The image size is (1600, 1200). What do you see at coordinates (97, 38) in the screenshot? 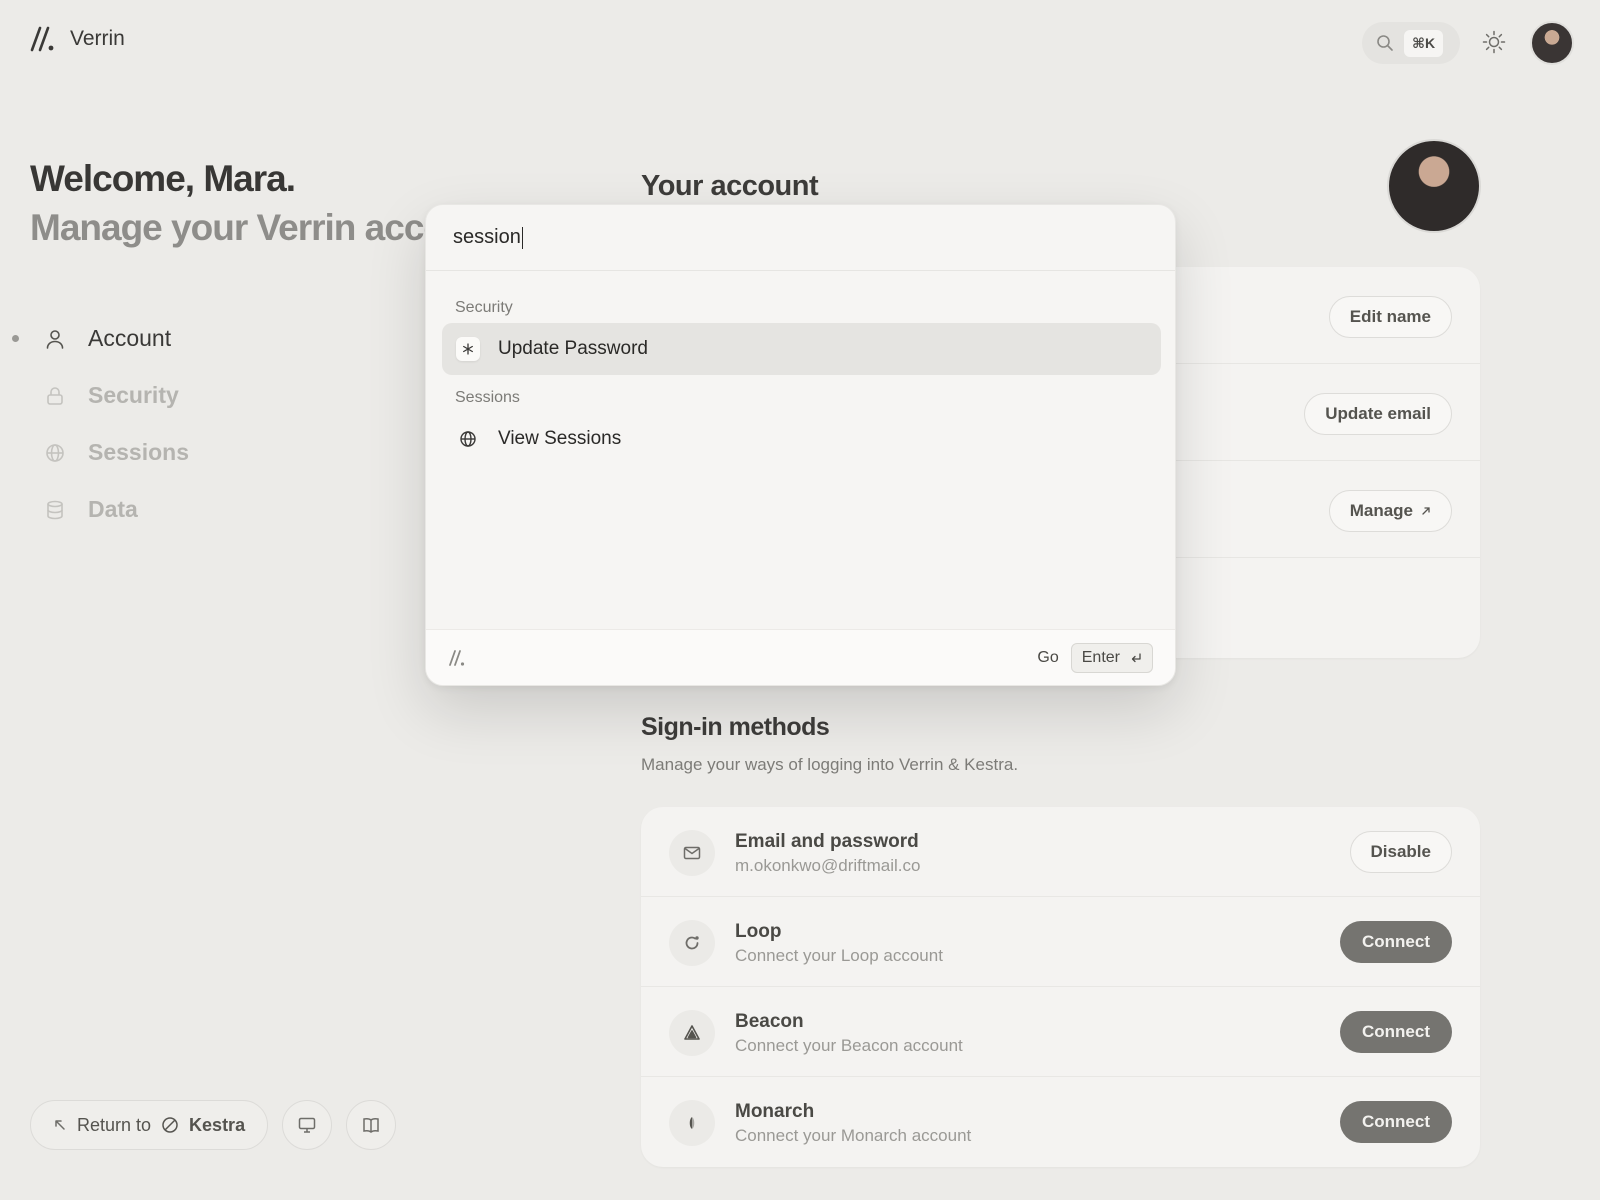
I see `brand-name: Verrin` at bounding box center [97, 38].